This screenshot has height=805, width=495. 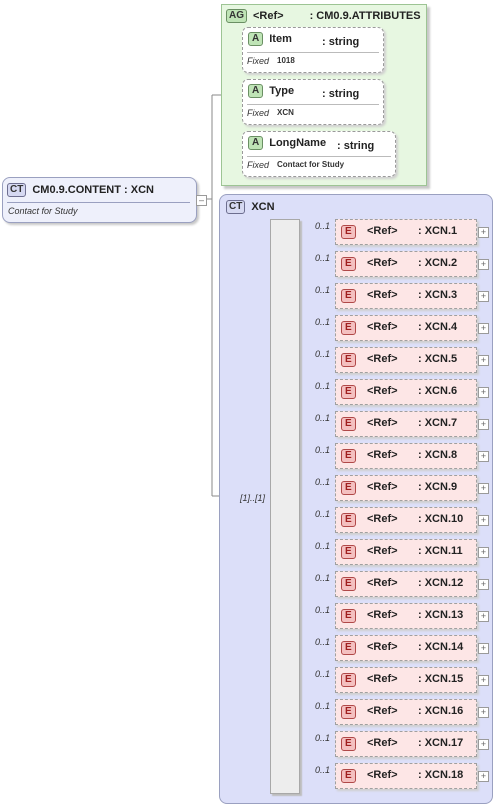 What do you see at coordinates (93, 190) in the screenshot?
I see `root-element-title: CM0.9.CONTENT : XCN` at bounding box center [93, 190].